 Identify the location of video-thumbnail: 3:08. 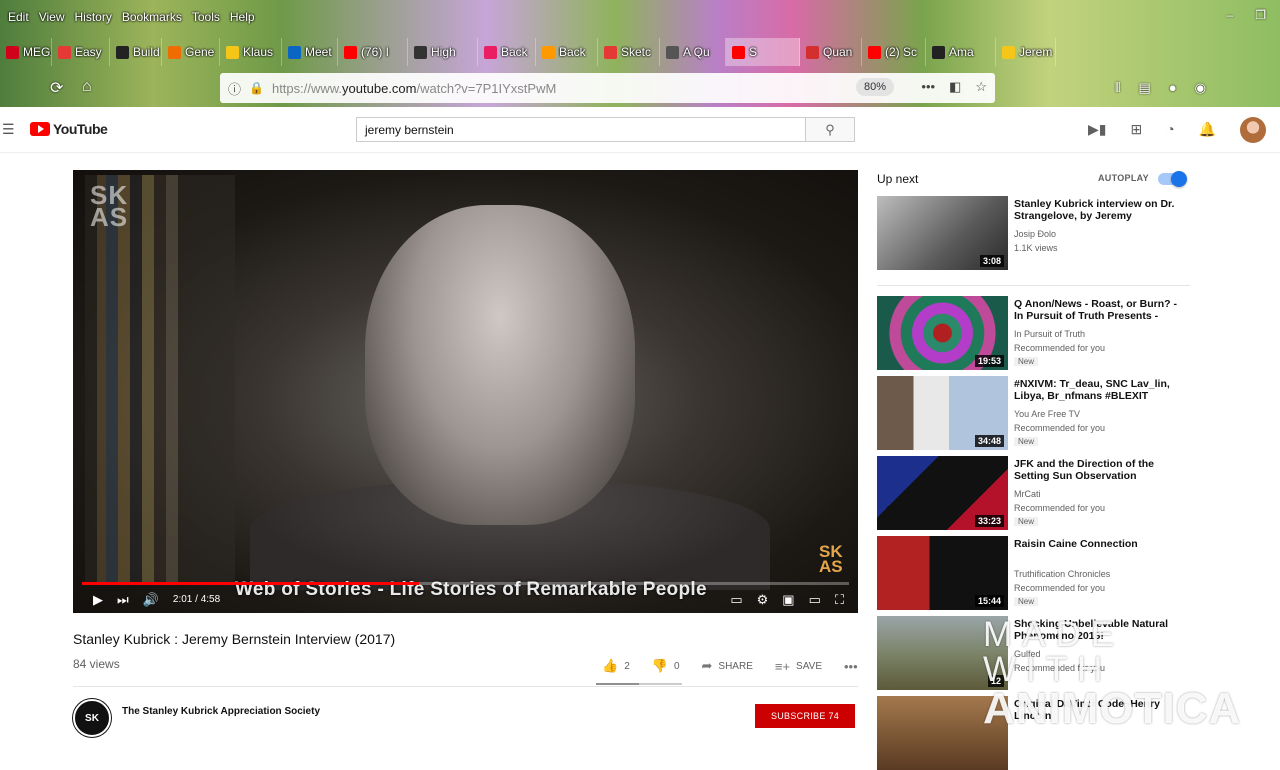
(942, 233).